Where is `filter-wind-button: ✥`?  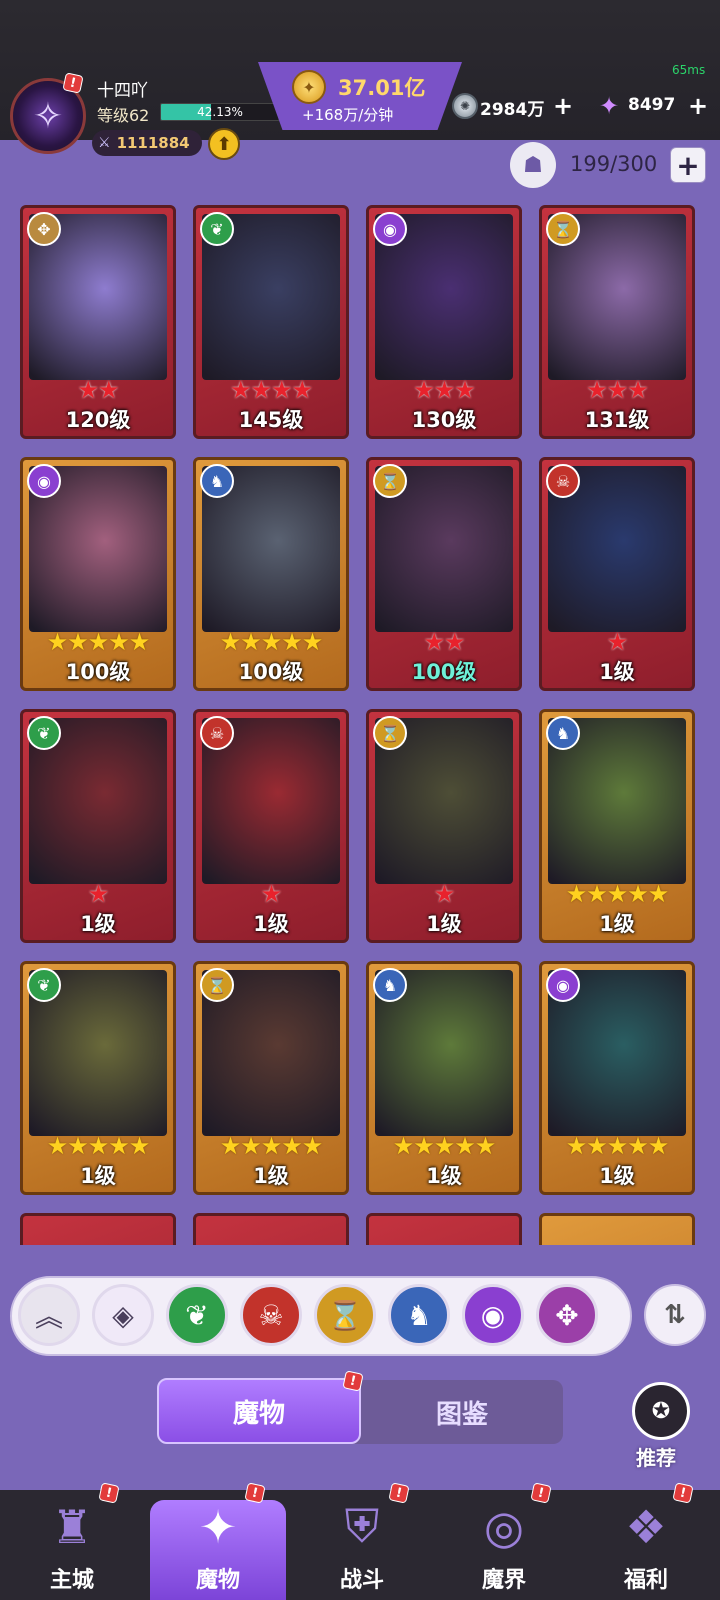
filter-wind-button: ✥ is located at coordinates (567, 1315).